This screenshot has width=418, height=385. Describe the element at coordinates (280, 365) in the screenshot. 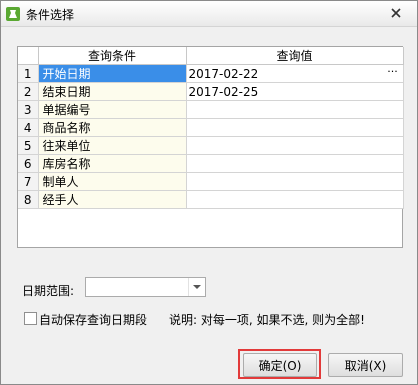

I see `ok-button: 确定(O)` at that location.